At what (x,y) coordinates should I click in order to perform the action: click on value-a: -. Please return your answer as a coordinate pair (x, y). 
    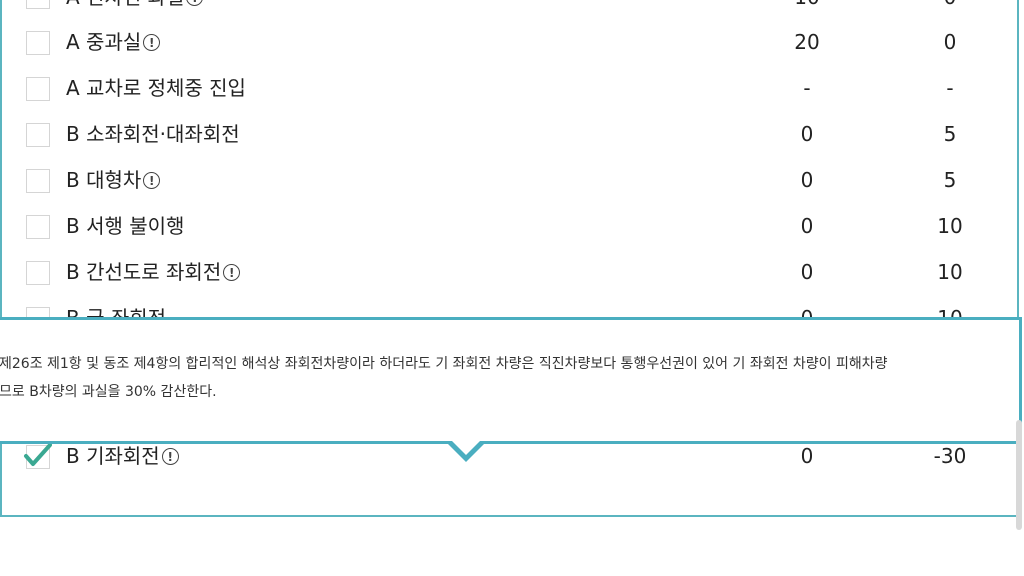
    Looking at the image, I should click on (807, 88).